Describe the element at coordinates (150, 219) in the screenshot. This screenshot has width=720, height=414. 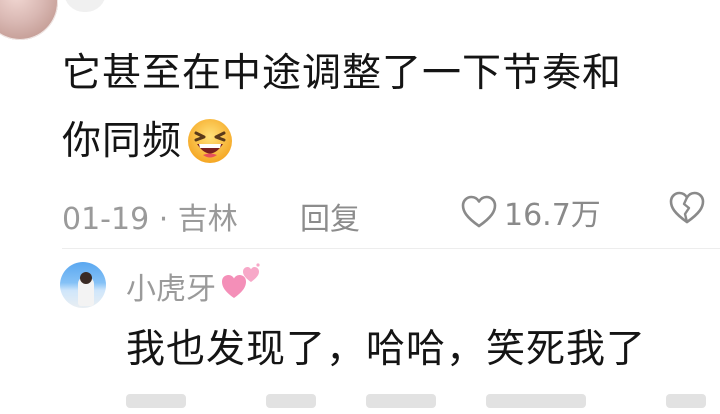
I see `comment-time-location: 01-19 · 吉林` at that location.